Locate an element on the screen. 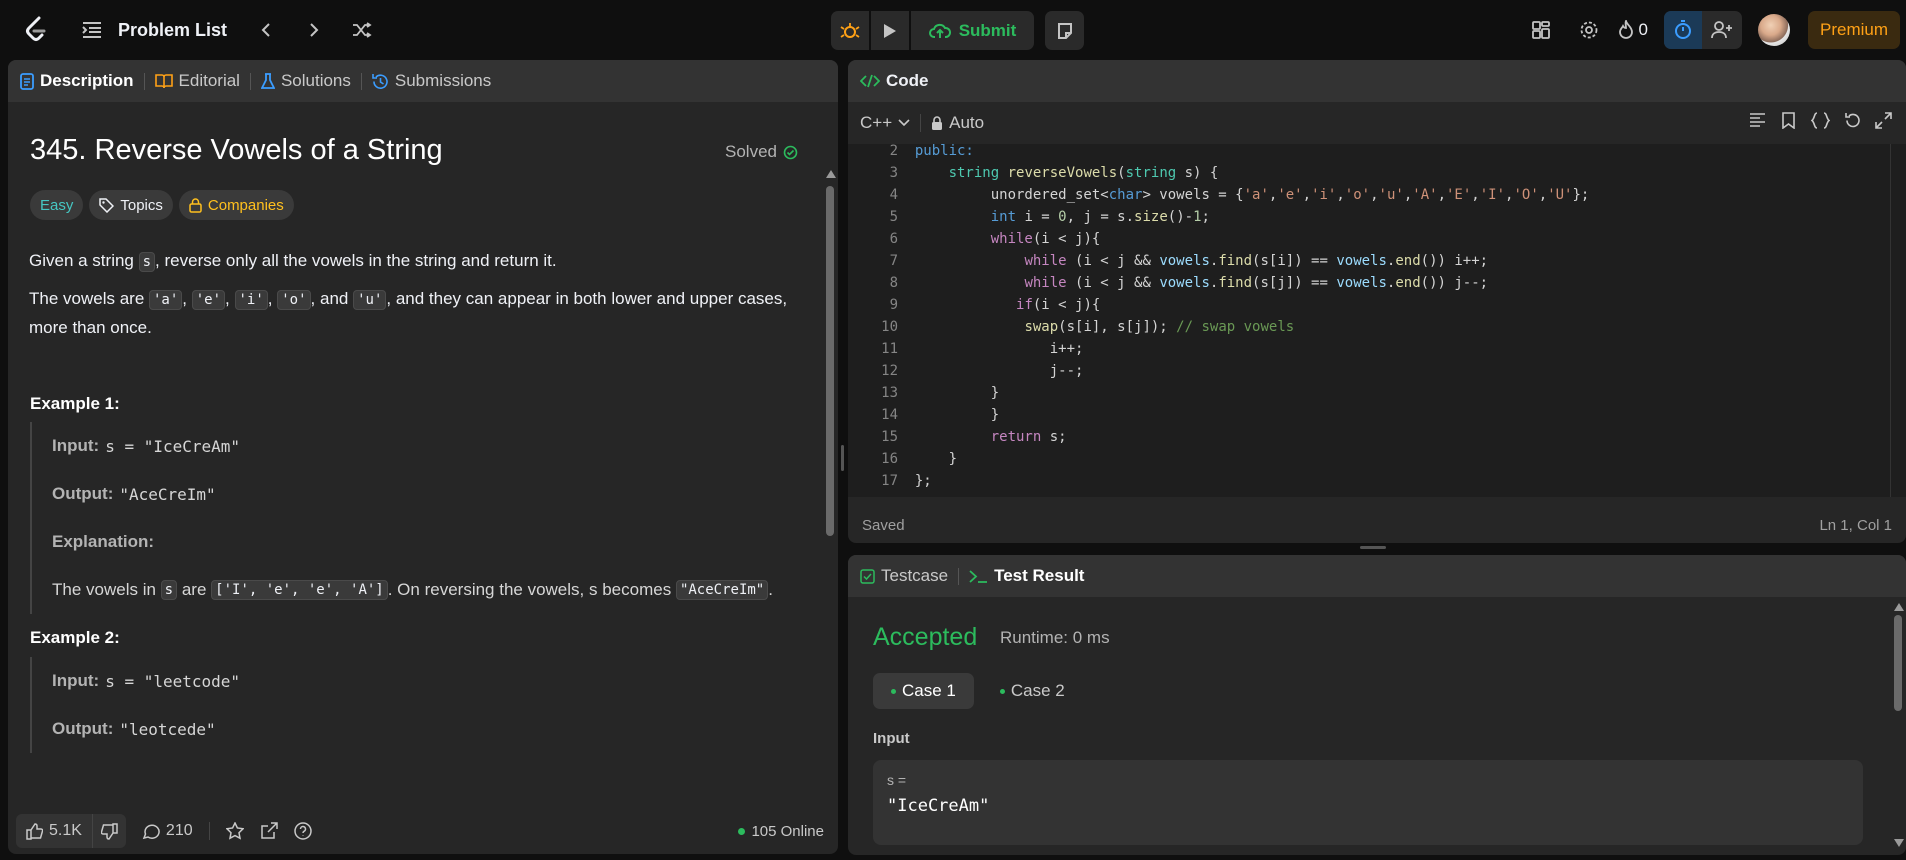 The height and width of the screenshot is (860, 1906). next-problem-button is located at coordinates (314, 30).